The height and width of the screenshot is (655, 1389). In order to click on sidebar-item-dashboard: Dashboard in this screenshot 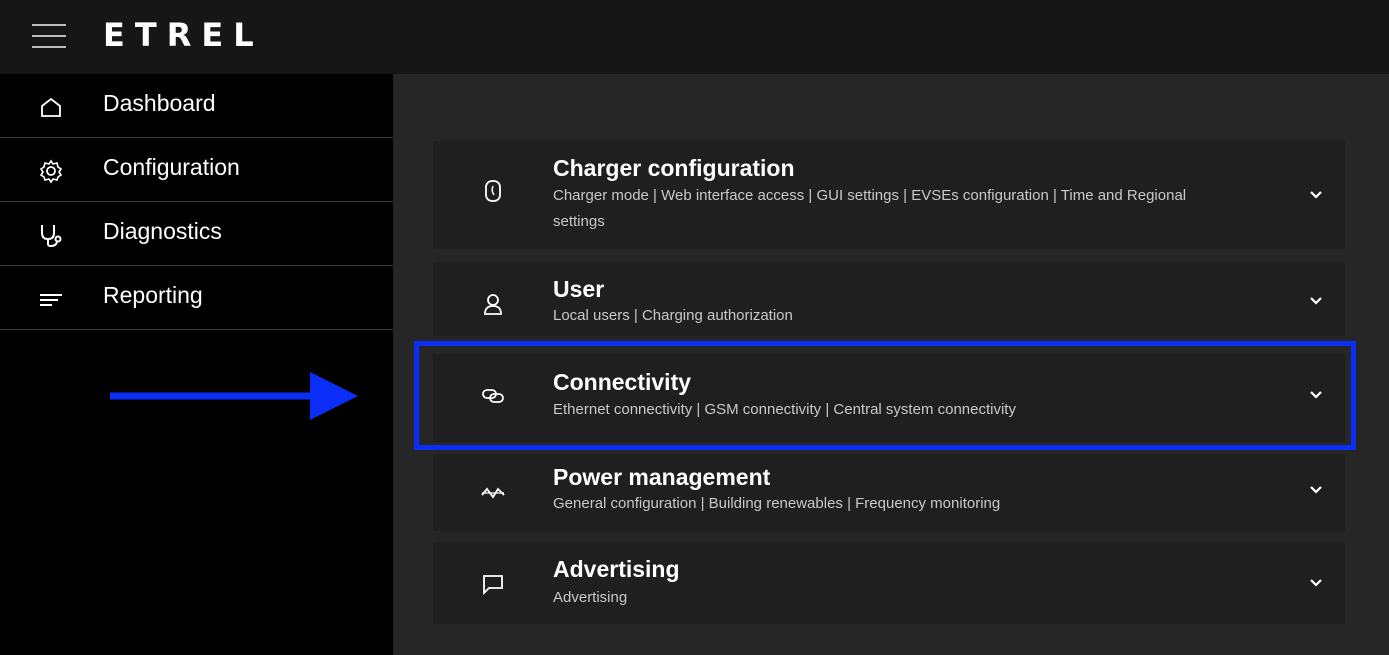, I will do `click(196, 106)`.